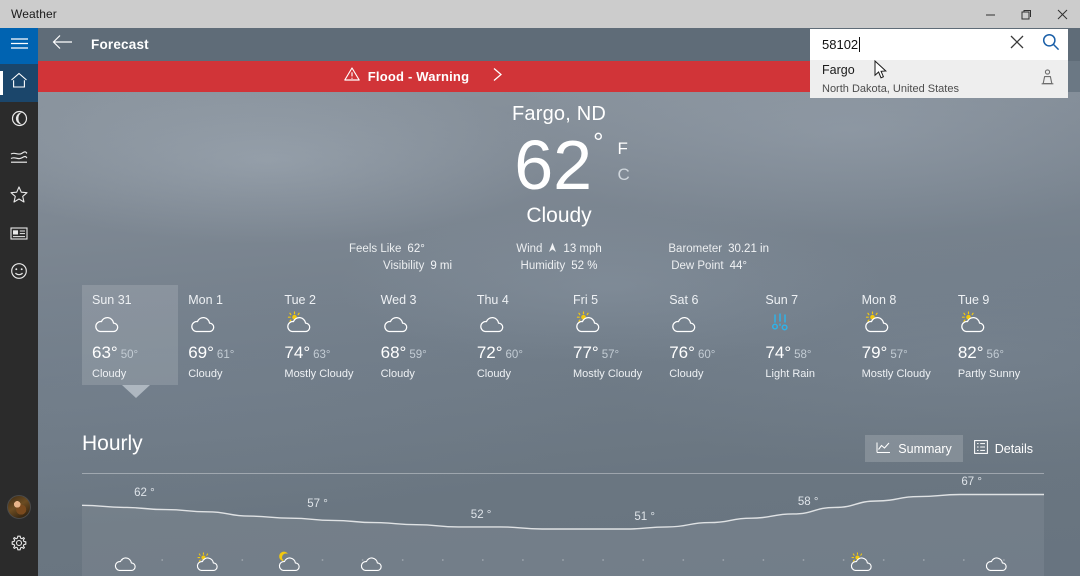 Image resolution: width=1080 pixels, height=576 pixels. Describe the element at coordinates (515, 335) in the screenshot. I see `forecast-day-card: Thu 4 72° 60° Cloudy` at that location.